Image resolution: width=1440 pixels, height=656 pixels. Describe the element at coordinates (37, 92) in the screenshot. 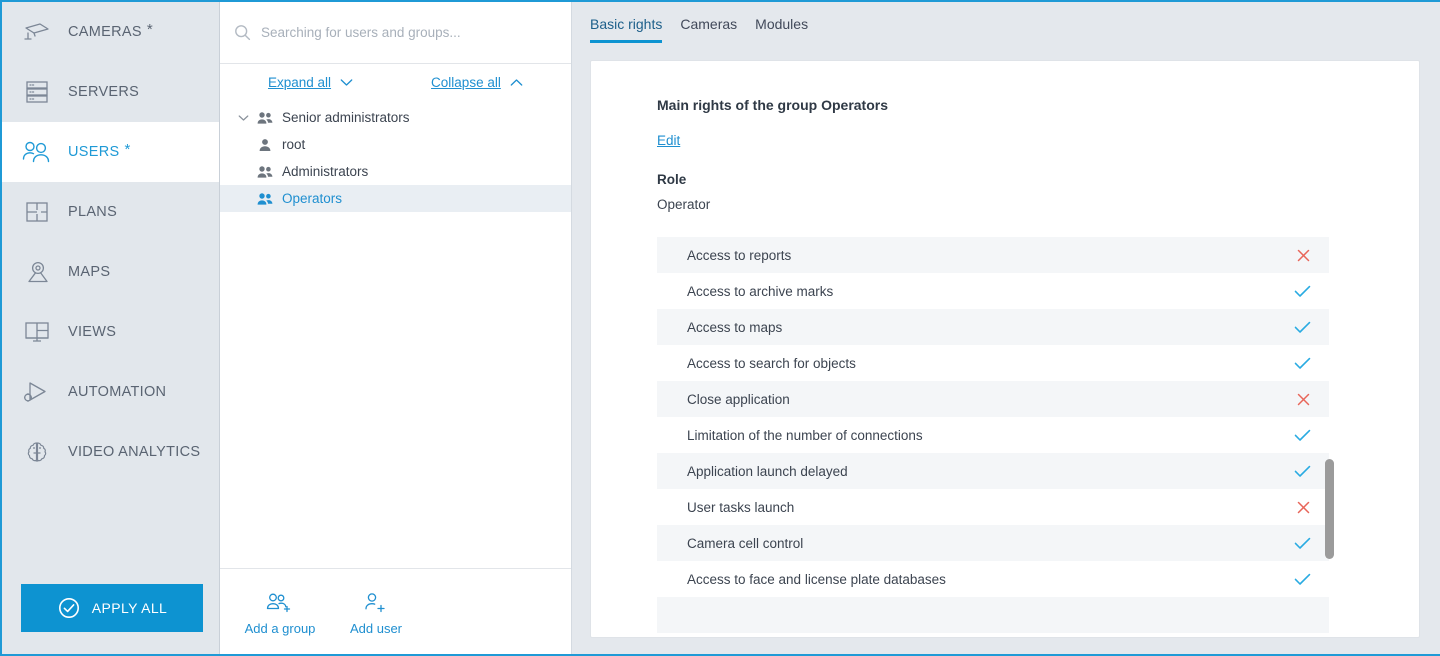

I see `servers-icon` at that location.